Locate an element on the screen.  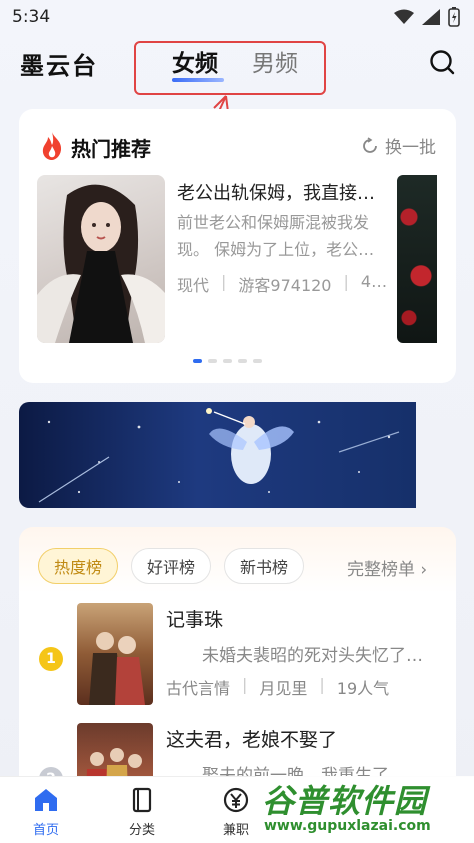
nav-category-label: 分类 is located at coordinates (141, 830).